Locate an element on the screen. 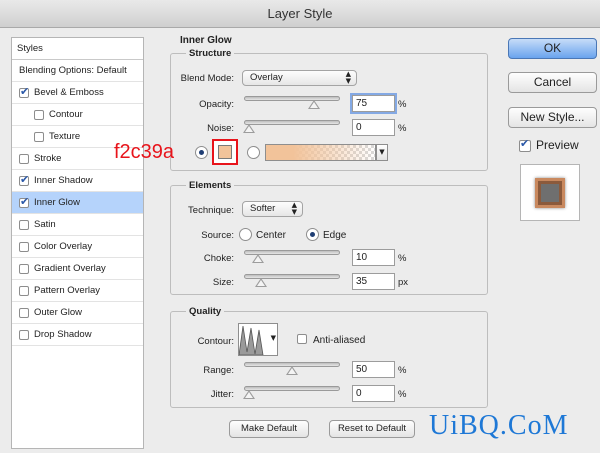 This screenshot has width=600, height=453. glow-color-swatch is located at coordinates (225, 152).